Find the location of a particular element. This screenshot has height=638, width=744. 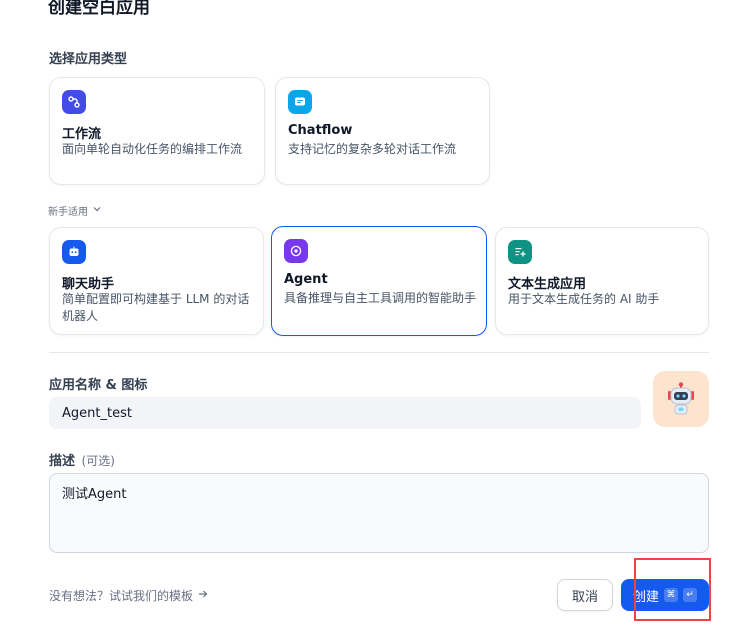

beginner-label: 新手适用 is located at coordinates (68, 212).